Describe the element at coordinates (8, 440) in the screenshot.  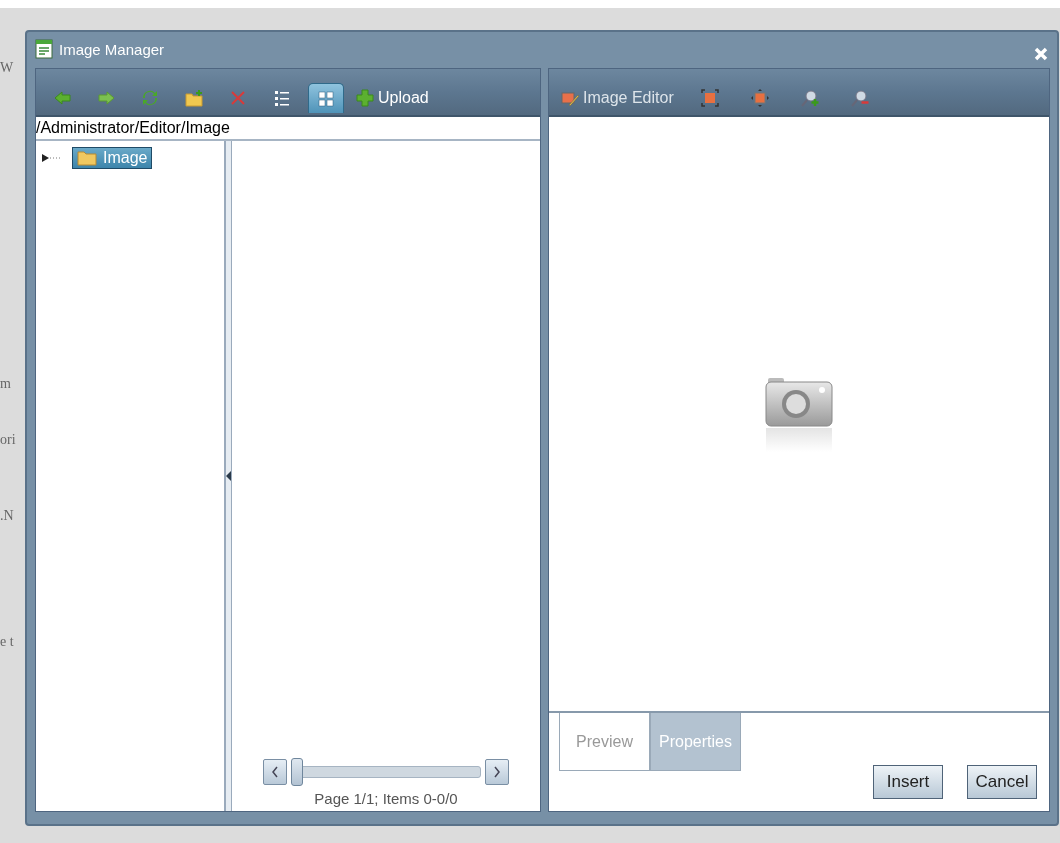
I see `background-page-text: ori` at that location.